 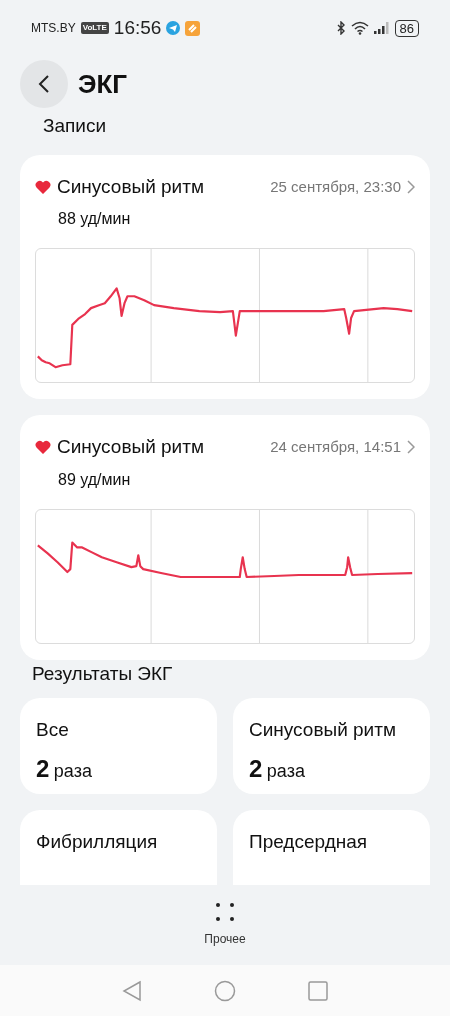 What do you see at coordinates (118, 746) in the screenshot?
I see `result-card: Все 2 раза` at bounding box center [118, 746].